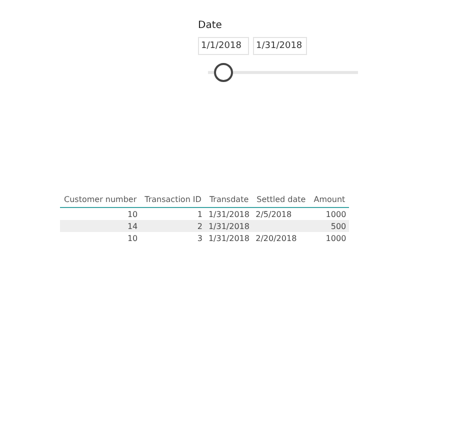 This screenshot has width=474, height=425. What do you see at coordinates (132, 226) in the screenshot?
I see `table-cell: 14` at bounding box center [132, 226].